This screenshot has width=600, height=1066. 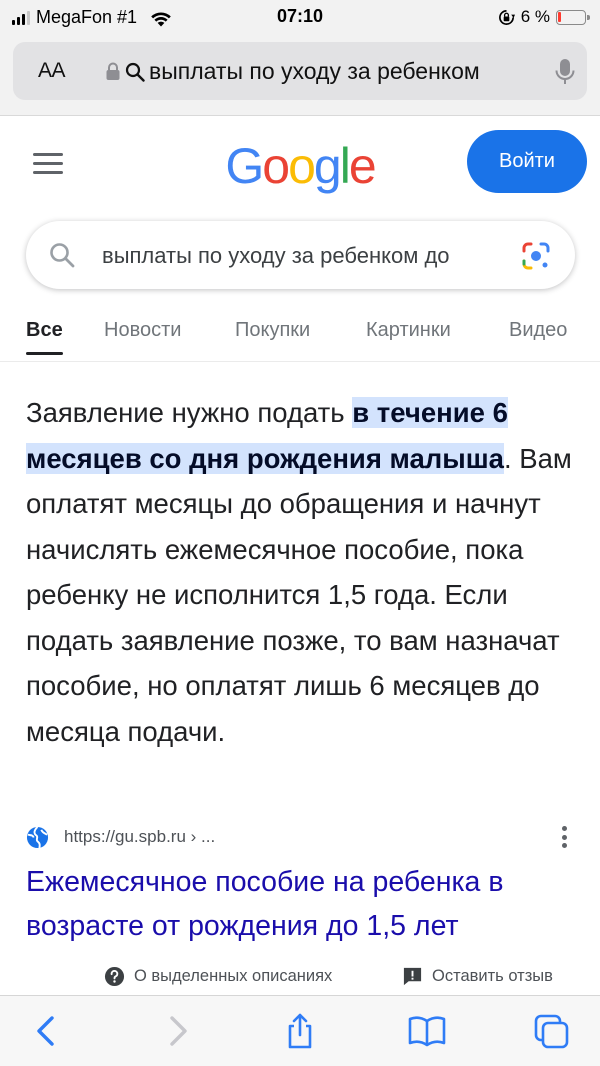 I want to click on status-bar: MegaFon #1 07:10 6 %, so click(x=300, y=17).